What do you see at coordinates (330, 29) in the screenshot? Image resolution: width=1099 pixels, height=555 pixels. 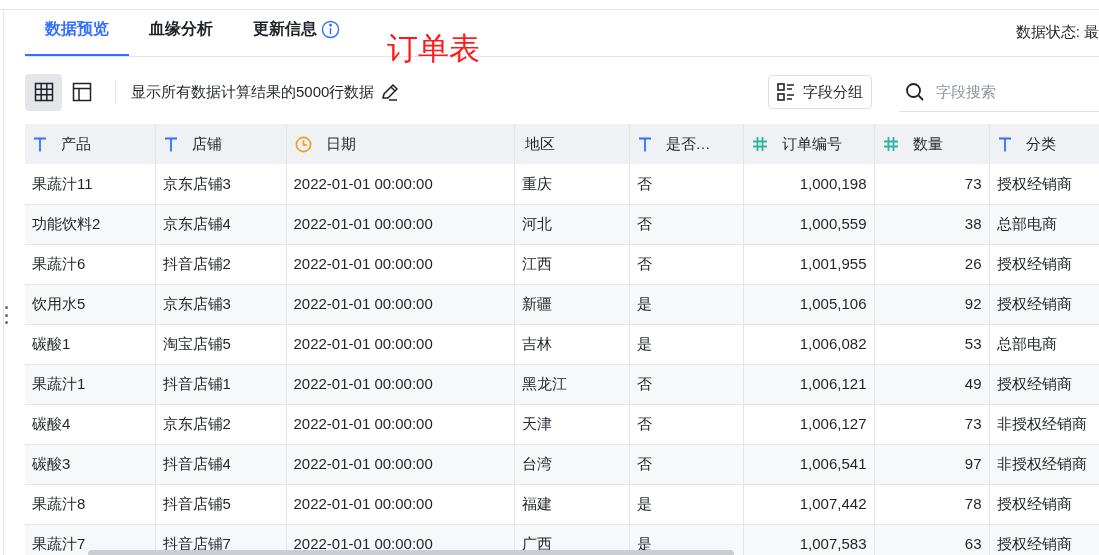 I see `info-icon` at bounding box center [330, 29].